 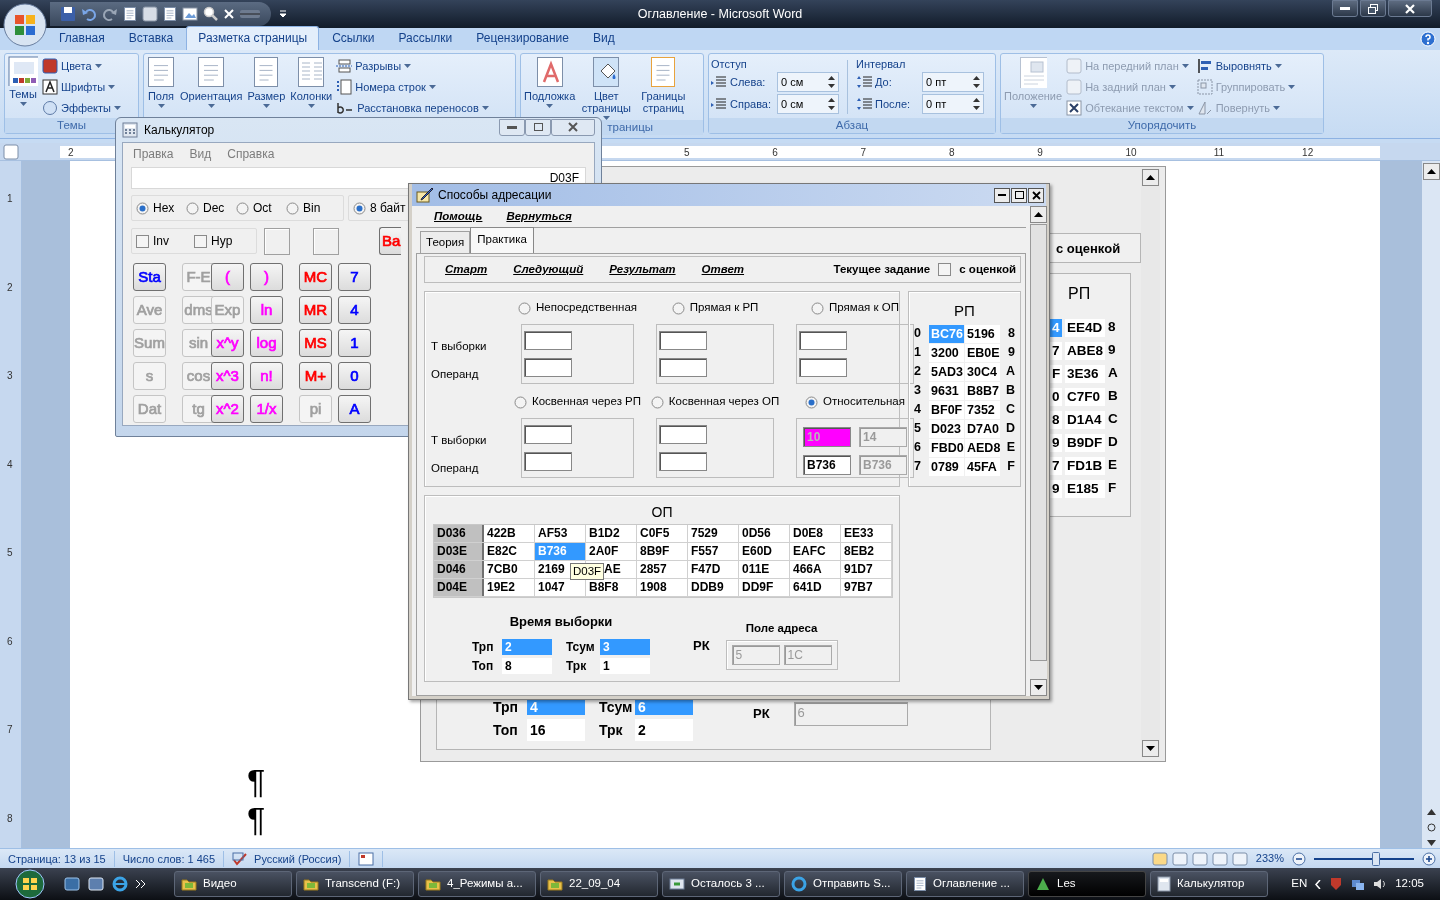 What do you see at coordinates (603, 38) in the screenshot?
I see `ribbon-tab: Вид` at bounding box center [603, 38].